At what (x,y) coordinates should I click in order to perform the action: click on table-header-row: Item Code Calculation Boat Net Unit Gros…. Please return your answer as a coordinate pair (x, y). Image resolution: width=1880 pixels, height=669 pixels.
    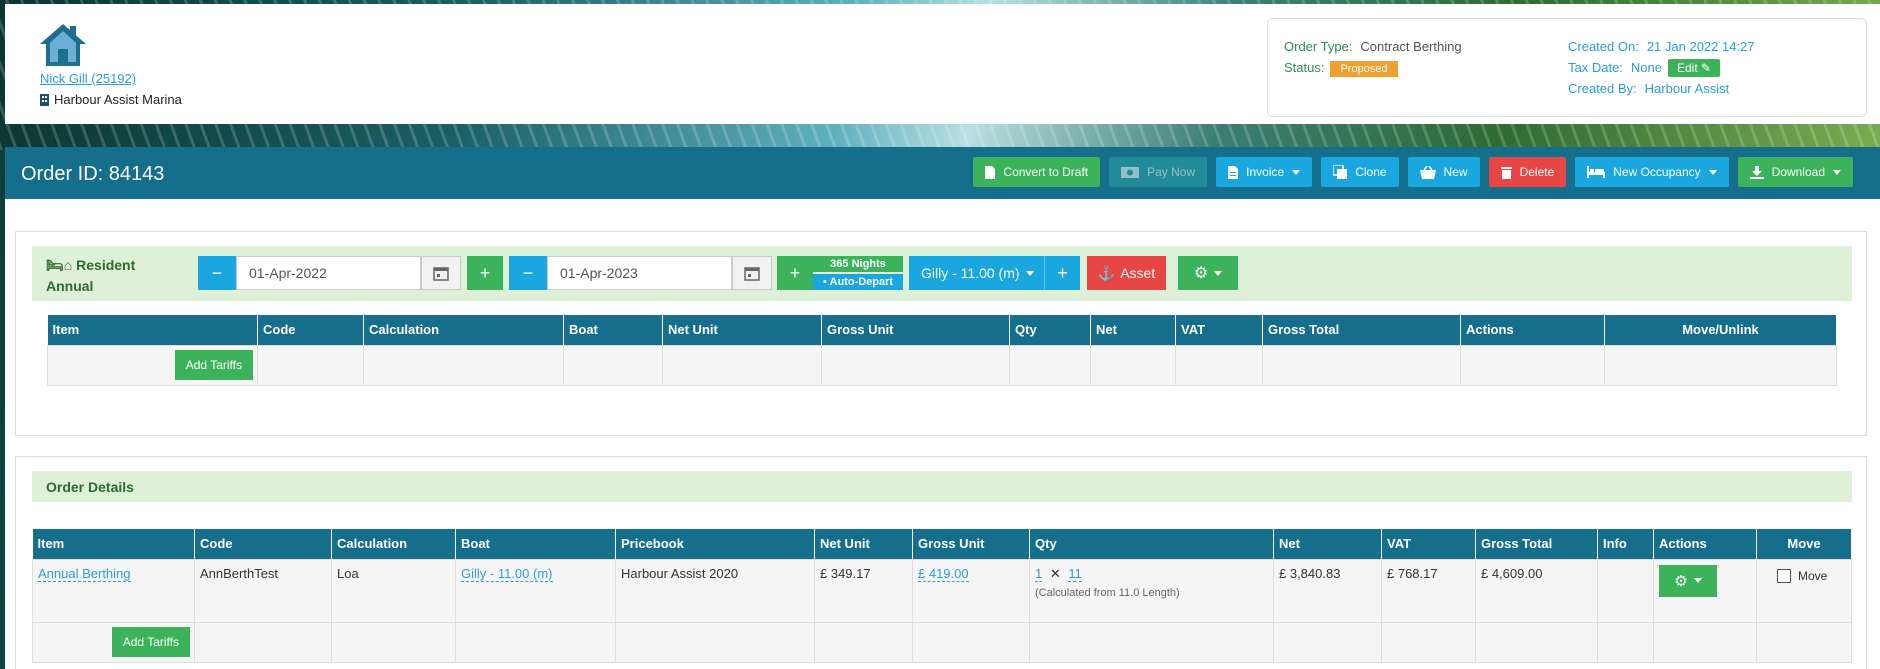
    Looking at the image, I should click on (942, 330).